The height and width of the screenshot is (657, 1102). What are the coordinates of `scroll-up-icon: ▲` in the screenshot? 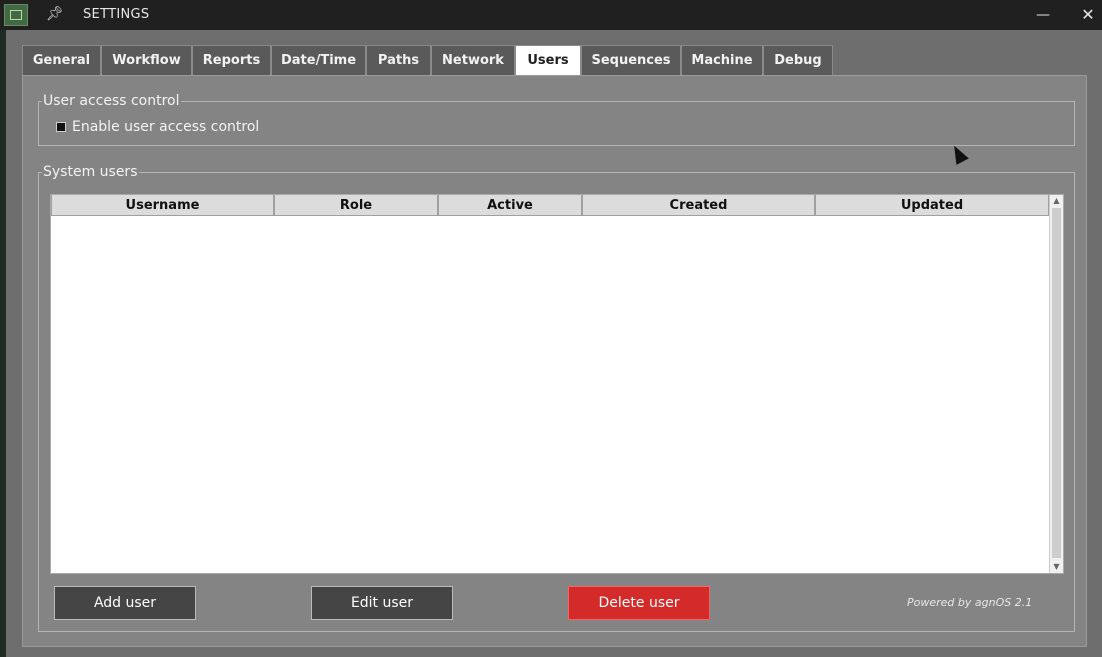 It's located at (1056, 201).